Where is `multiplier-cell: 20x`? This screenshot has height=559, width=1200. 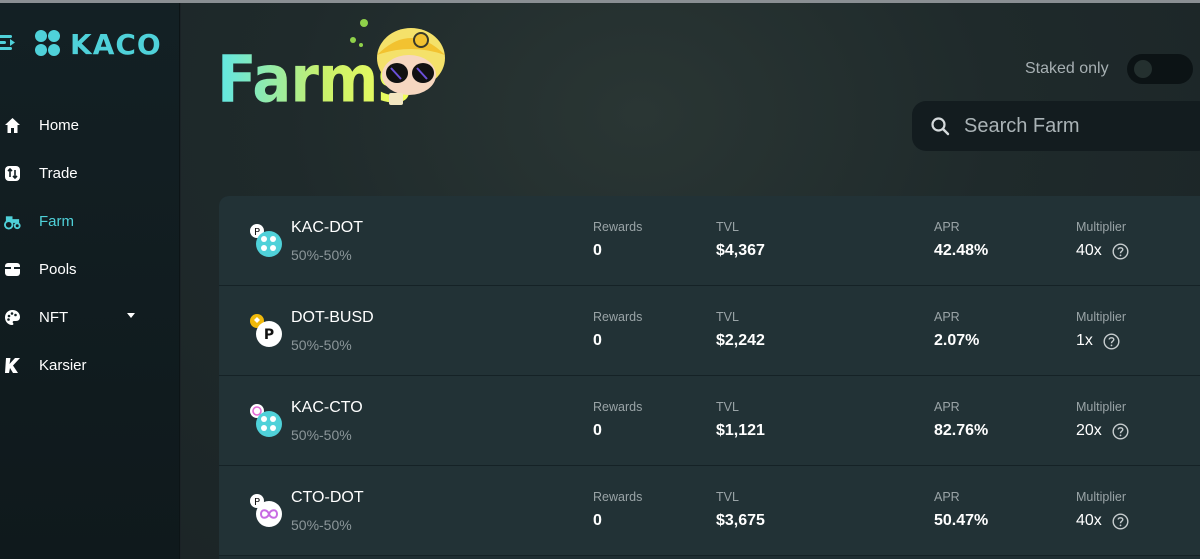
multiplier-cell: 20x is located at coordinates (1102, 431).